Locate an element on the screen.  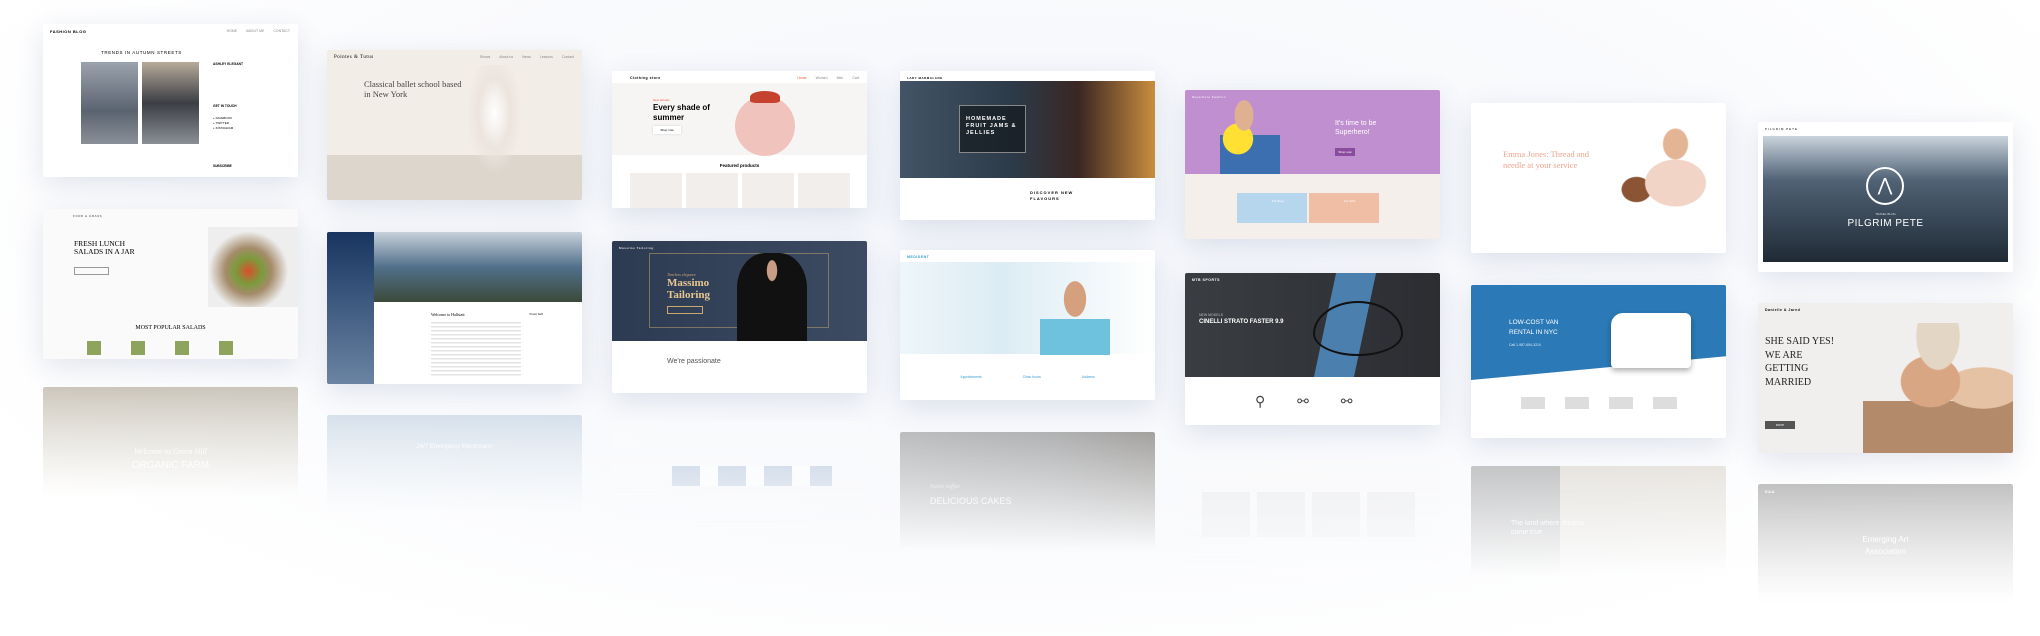
mountain-logo-icon: ⋀ is located at coordinates (1885, 186).